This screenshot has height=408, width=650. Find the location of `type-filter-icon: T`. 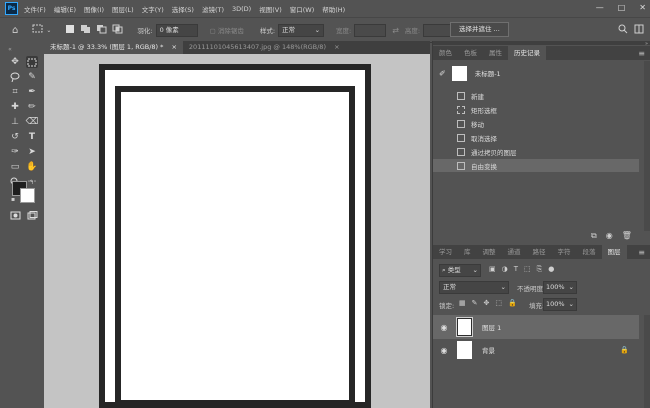

type-filter-icon: T is located at coordinates (516, 269).